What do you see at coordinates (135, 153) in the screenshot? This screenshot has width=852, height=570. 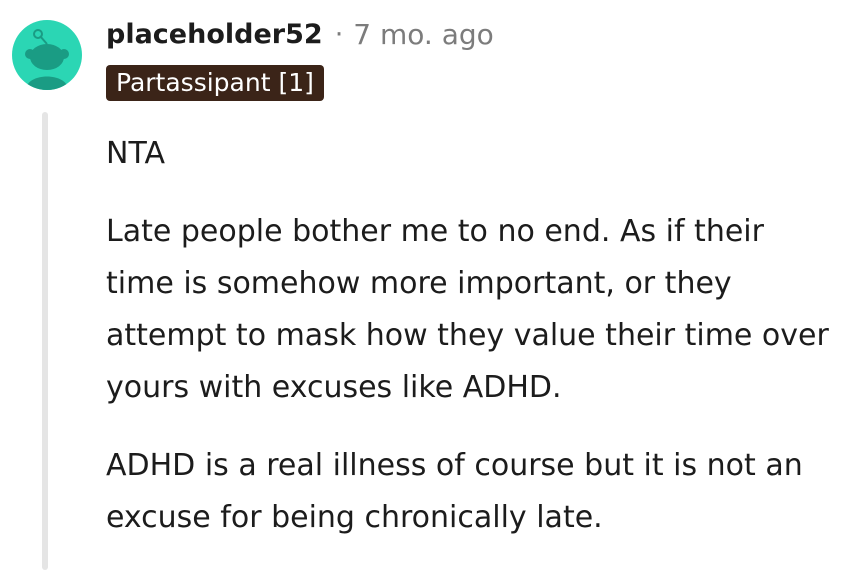 I see `comment-paragraph: NTA` at bounding box center [135, 153].